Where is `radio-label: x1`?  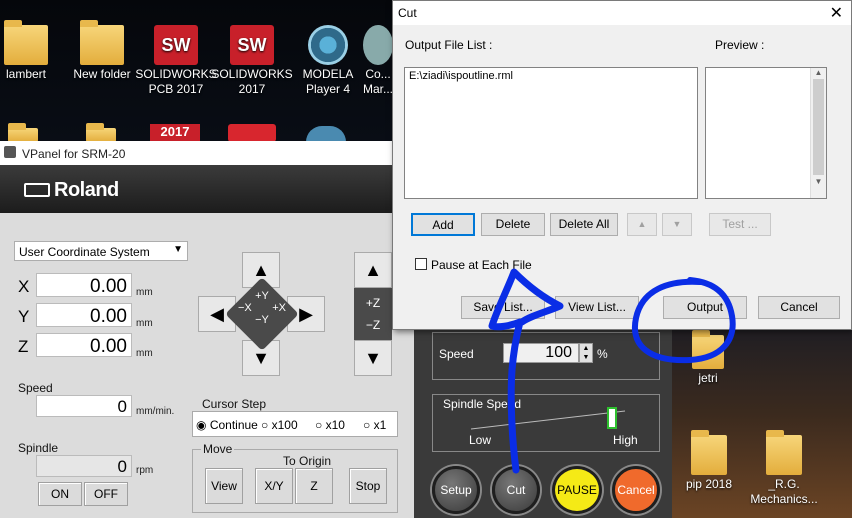
radio-label: x1 is located at coordinates (380, 425).